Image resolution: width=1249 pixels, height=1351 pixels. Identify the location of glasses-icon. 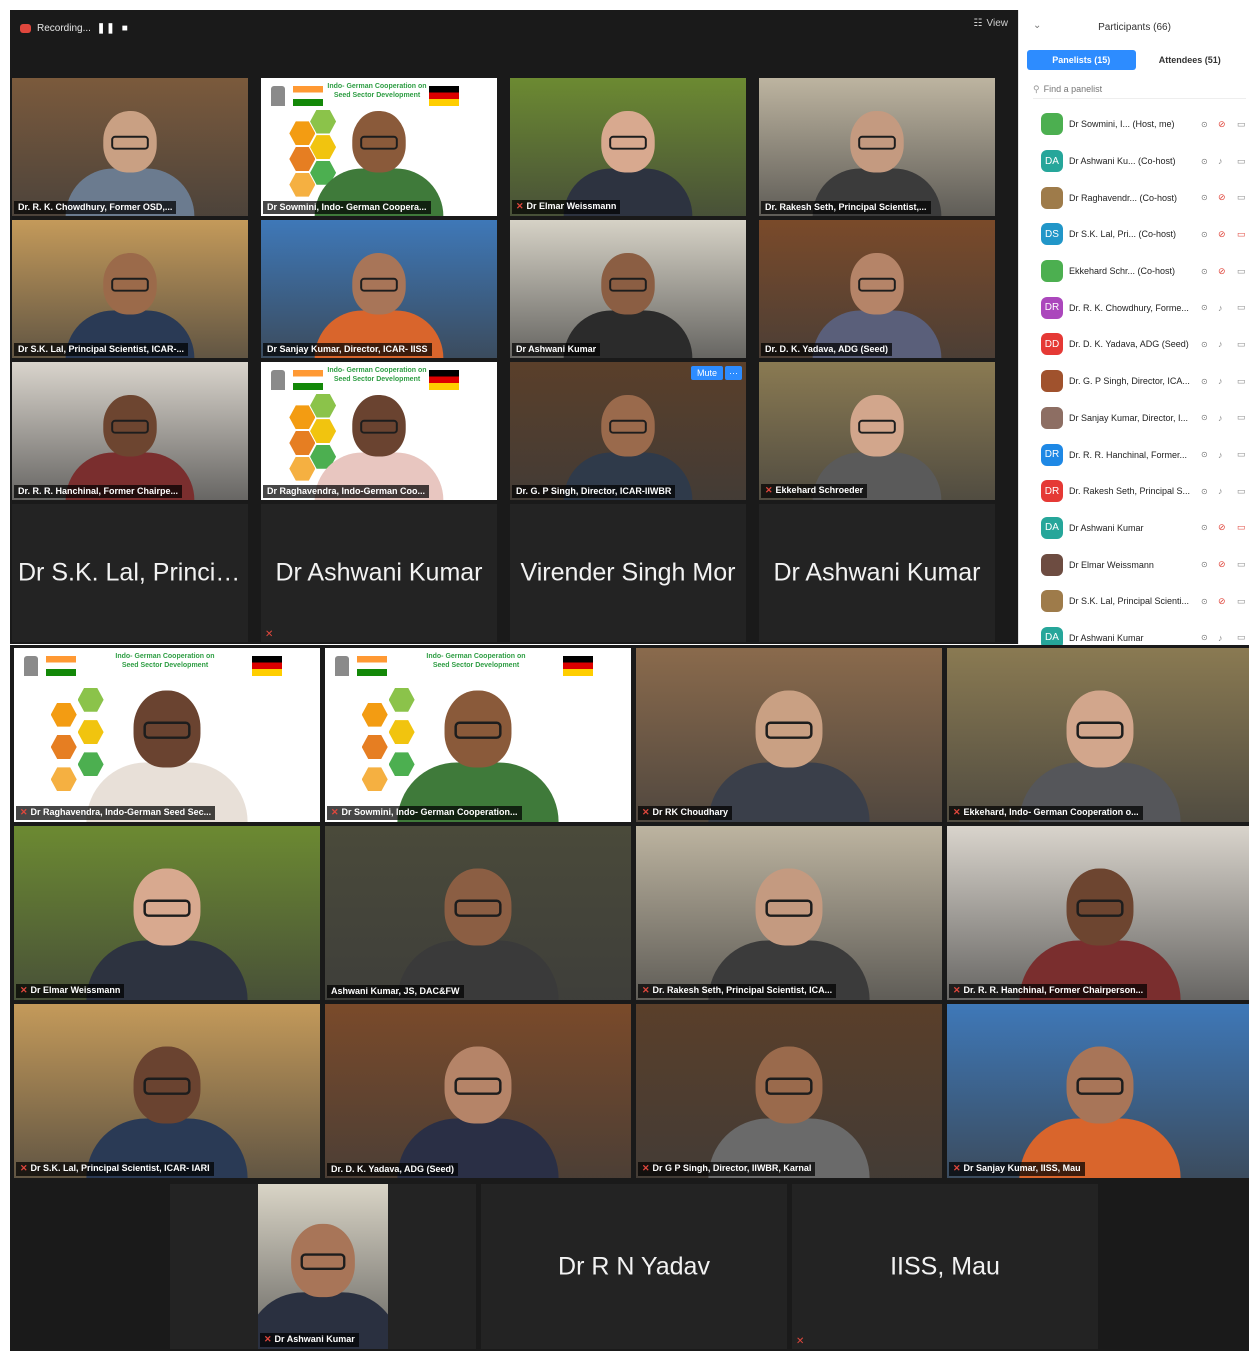
(323, 1261).